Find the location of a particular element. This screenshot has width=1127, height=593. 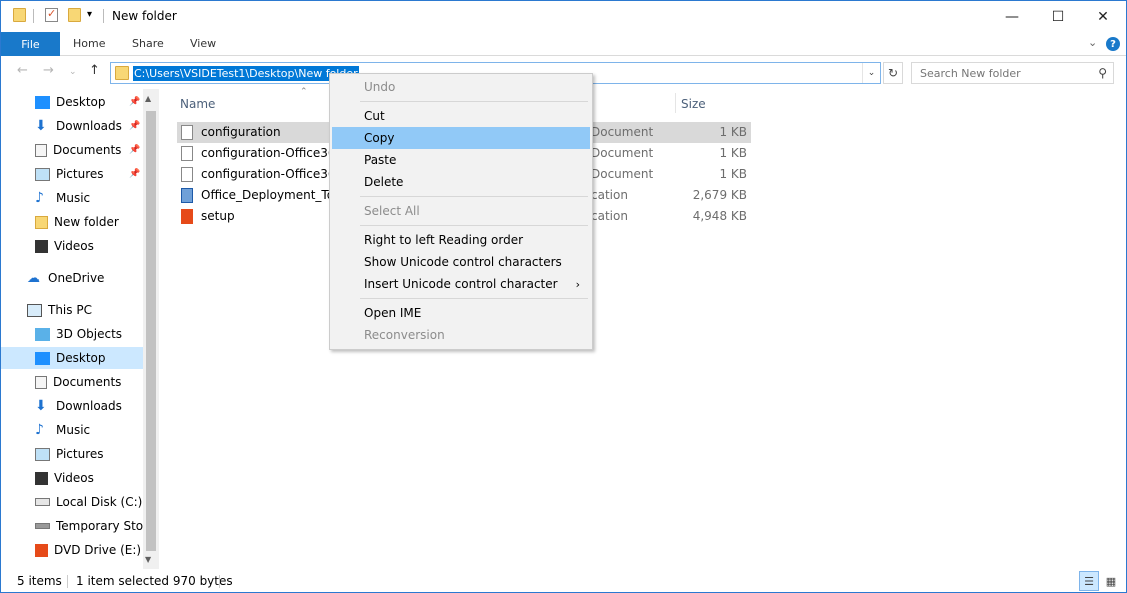

column-header-name: Name is located at coordinates (197, 104).